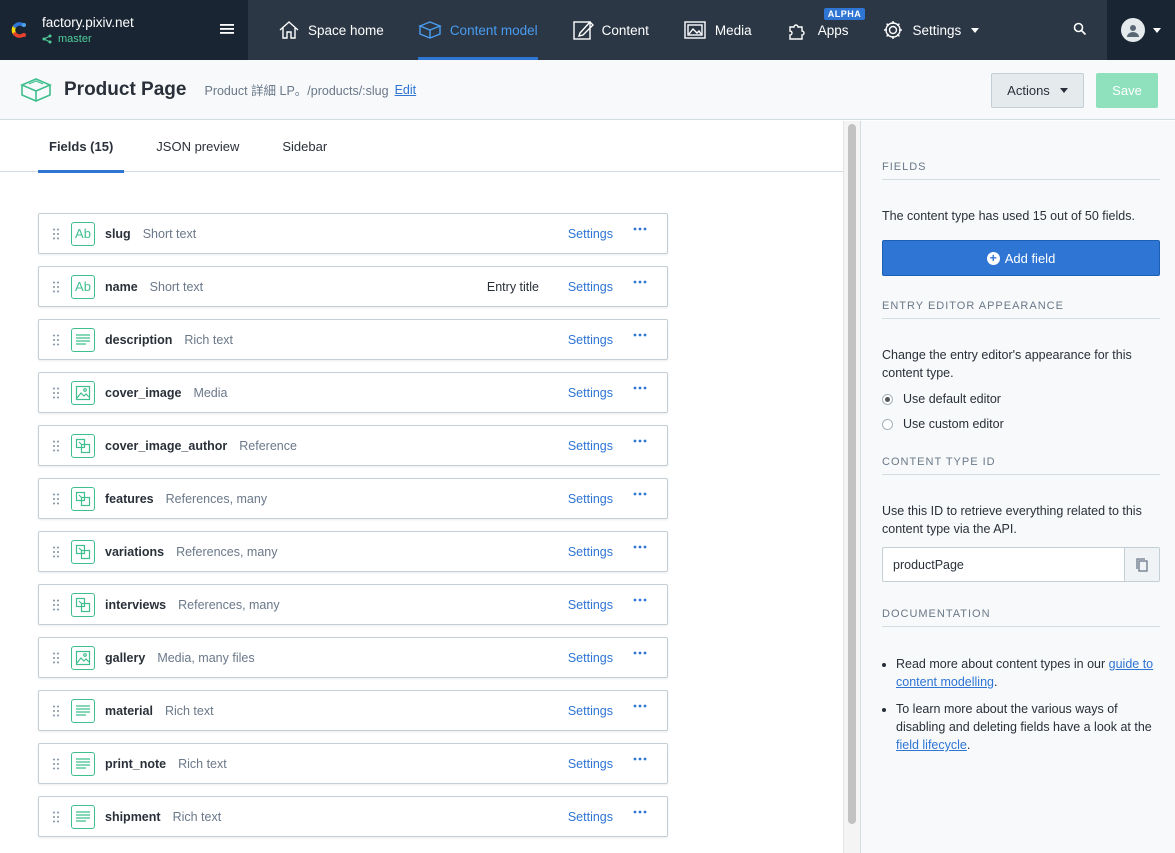 This screenshot has height=853, width=1175. I want to click on radio-default-editor: Use default editor, so click(1021, 399).